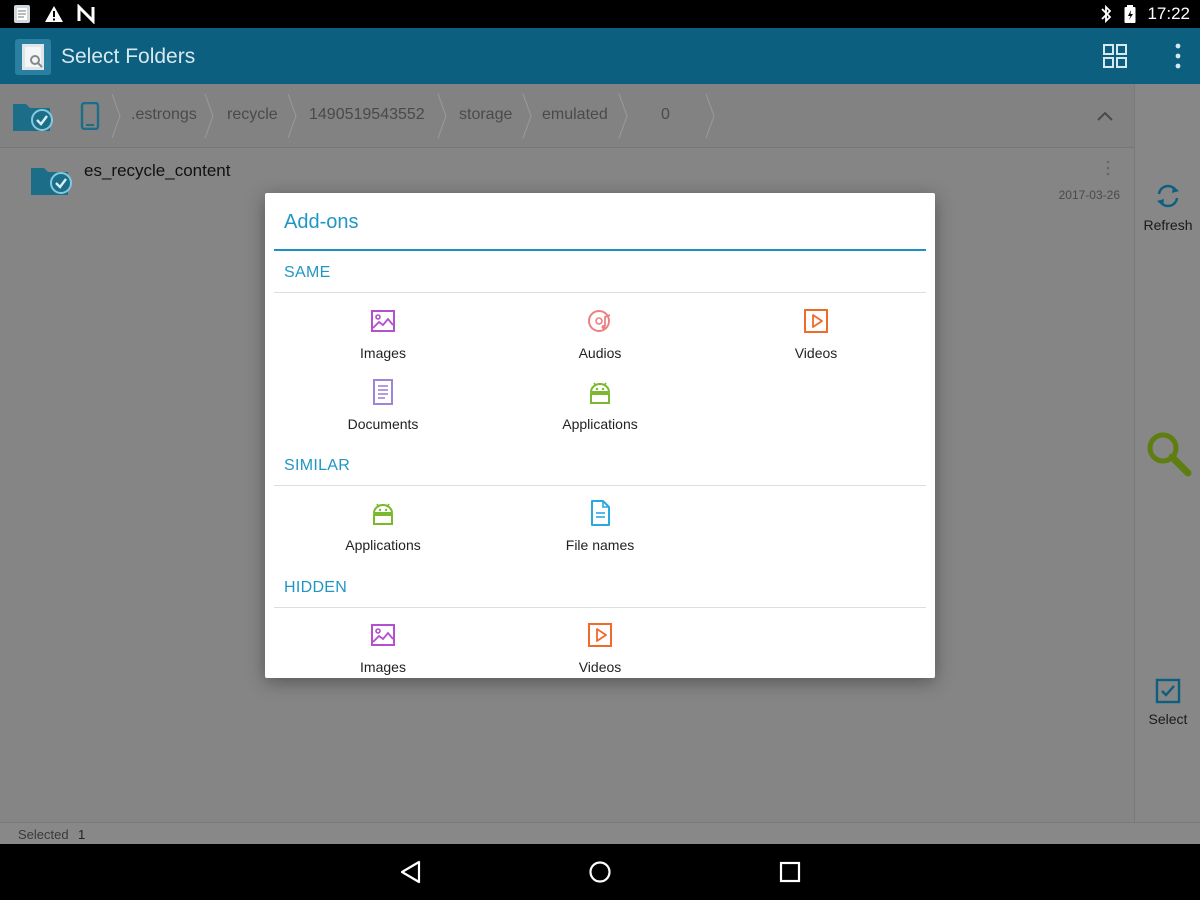  Describe the element at coordinates (252, 115) in the screenshot. I see `crumb-recycle: recycle` at that location.